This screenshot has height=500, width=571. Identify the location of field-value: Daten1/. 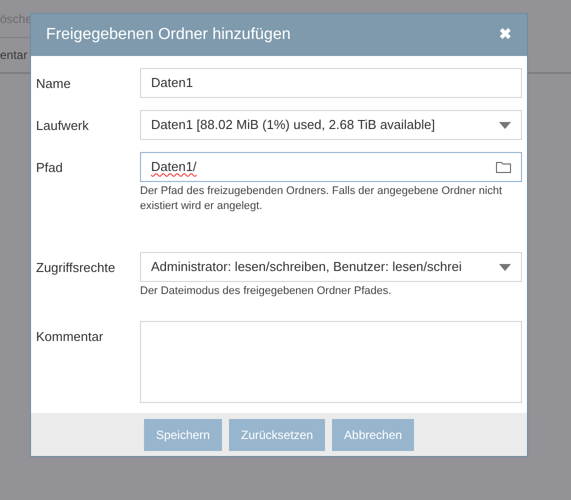
(174, 167).